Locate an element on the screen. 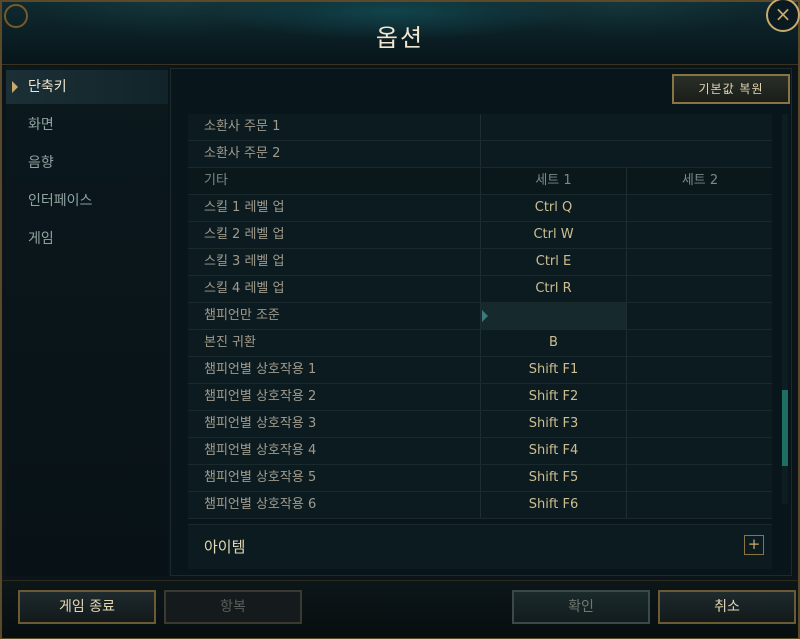 The width and height of the screenshot is (800, 639). sidebar-item-hotkeys: 단축키 is located at coordinates (87, 87).